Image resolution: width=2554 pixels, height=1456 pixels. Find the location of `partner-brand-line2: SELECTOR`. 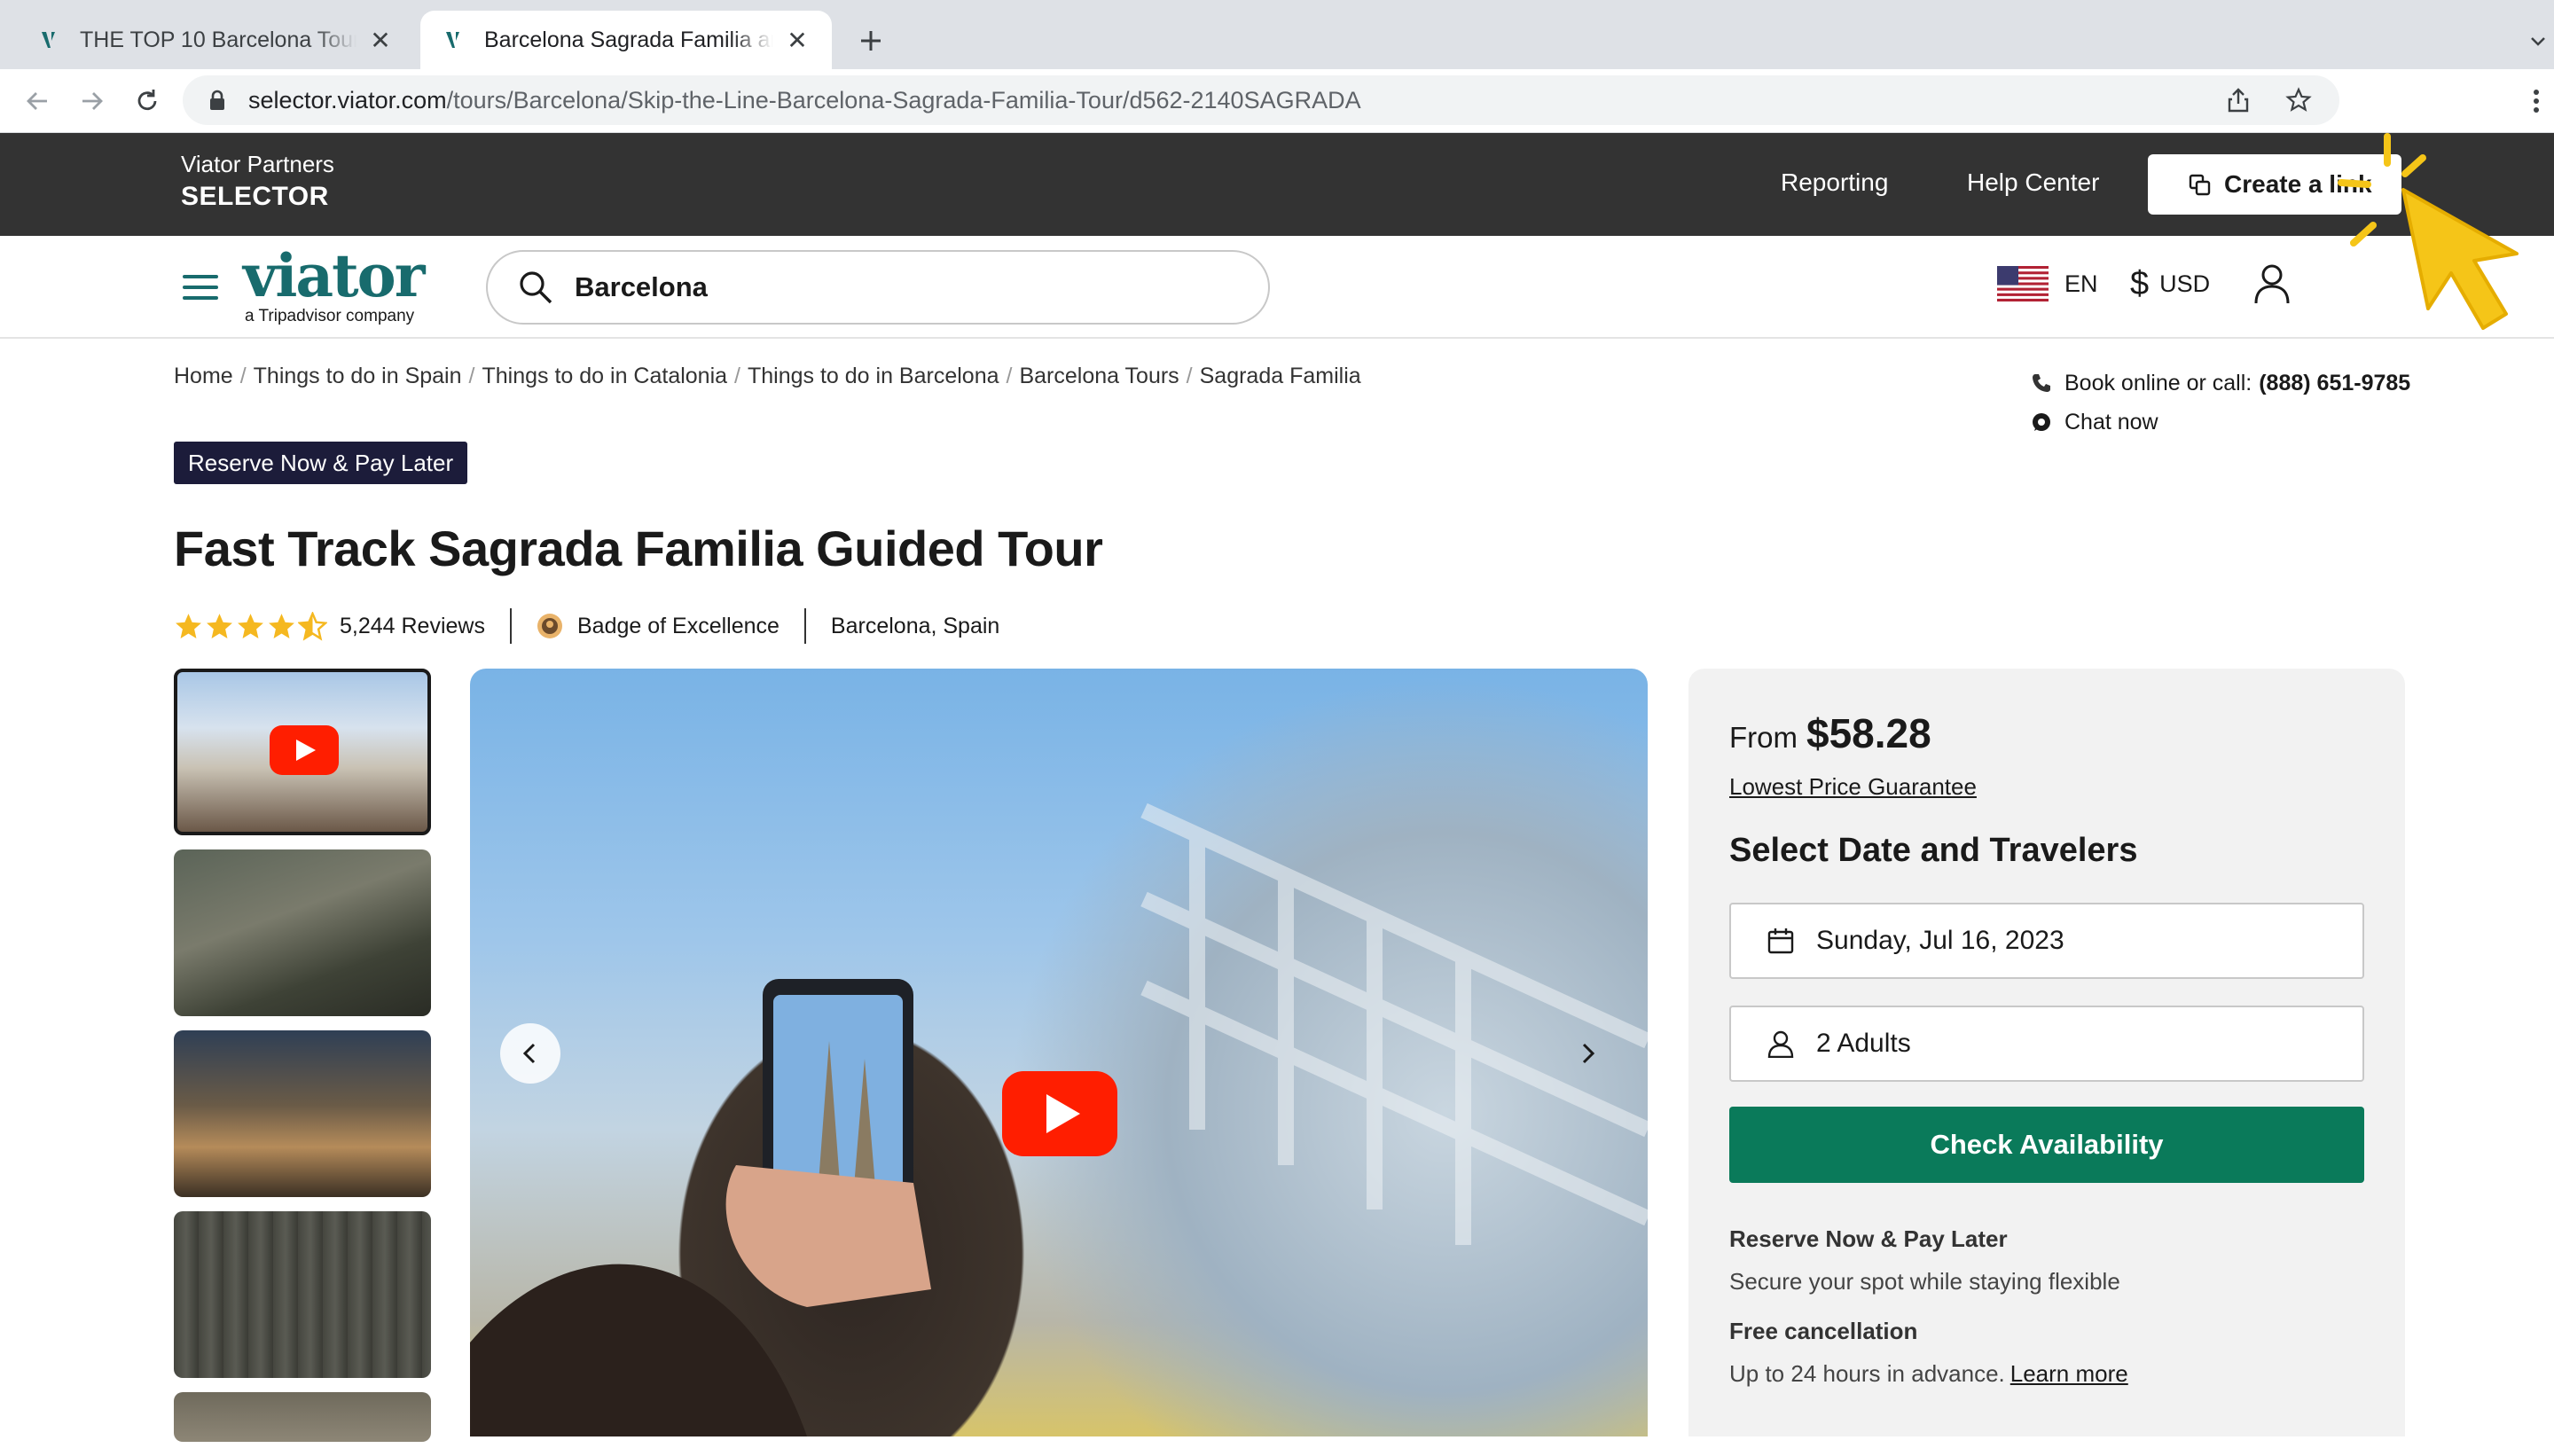

partner-brand-line2: SELECTOR is located at coordinates (255, 196).